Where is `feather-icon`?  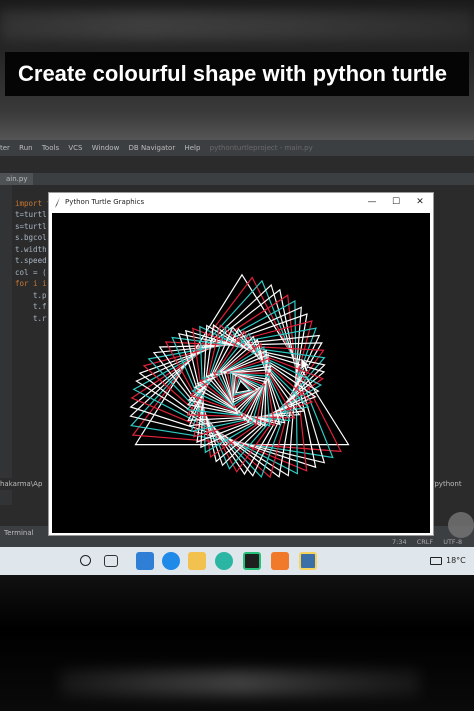
feather-icon is located at coordinates (57, 202).